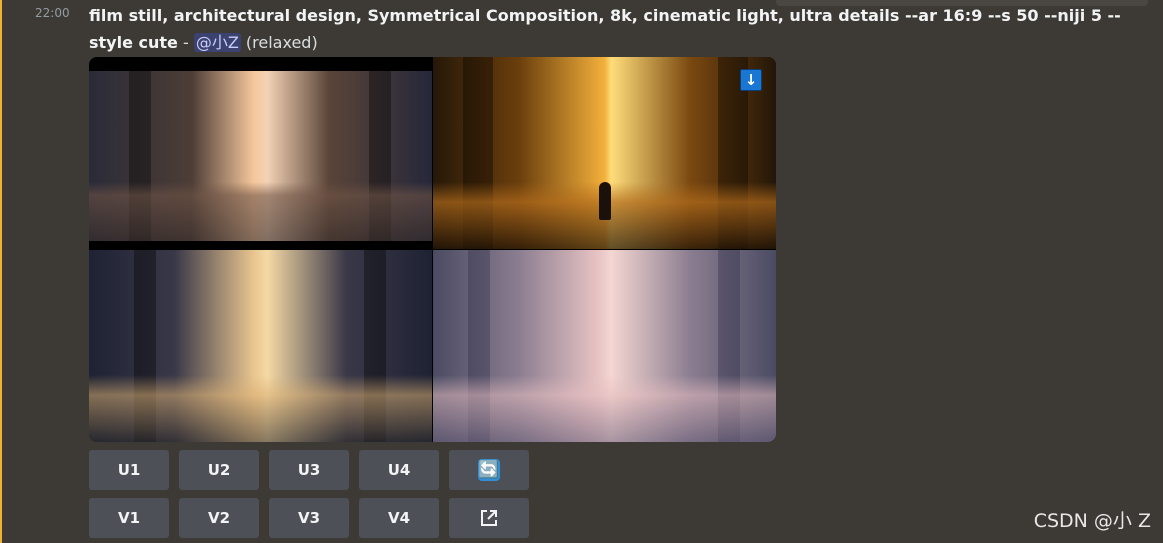 This screenshot has width=1163, height=543. Describe the element at coordinates (260, 245) in the screenshot. I see `letterbox-bottom` at that location.